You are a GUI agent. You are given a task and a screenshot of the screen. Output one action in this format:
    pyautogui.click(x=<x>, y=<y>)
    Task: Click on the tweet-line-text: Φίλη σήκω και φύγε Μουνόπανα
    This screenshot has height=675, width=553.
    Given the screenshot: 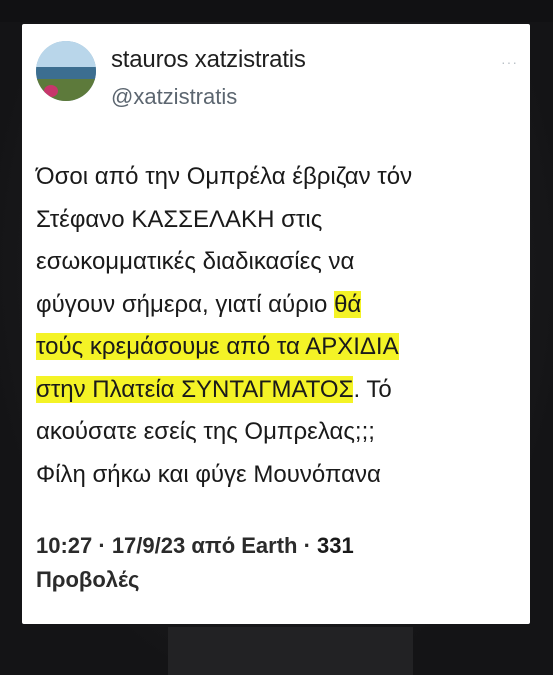 What is the action you would take?
    pyautogui.click(x=208, y=474)
    